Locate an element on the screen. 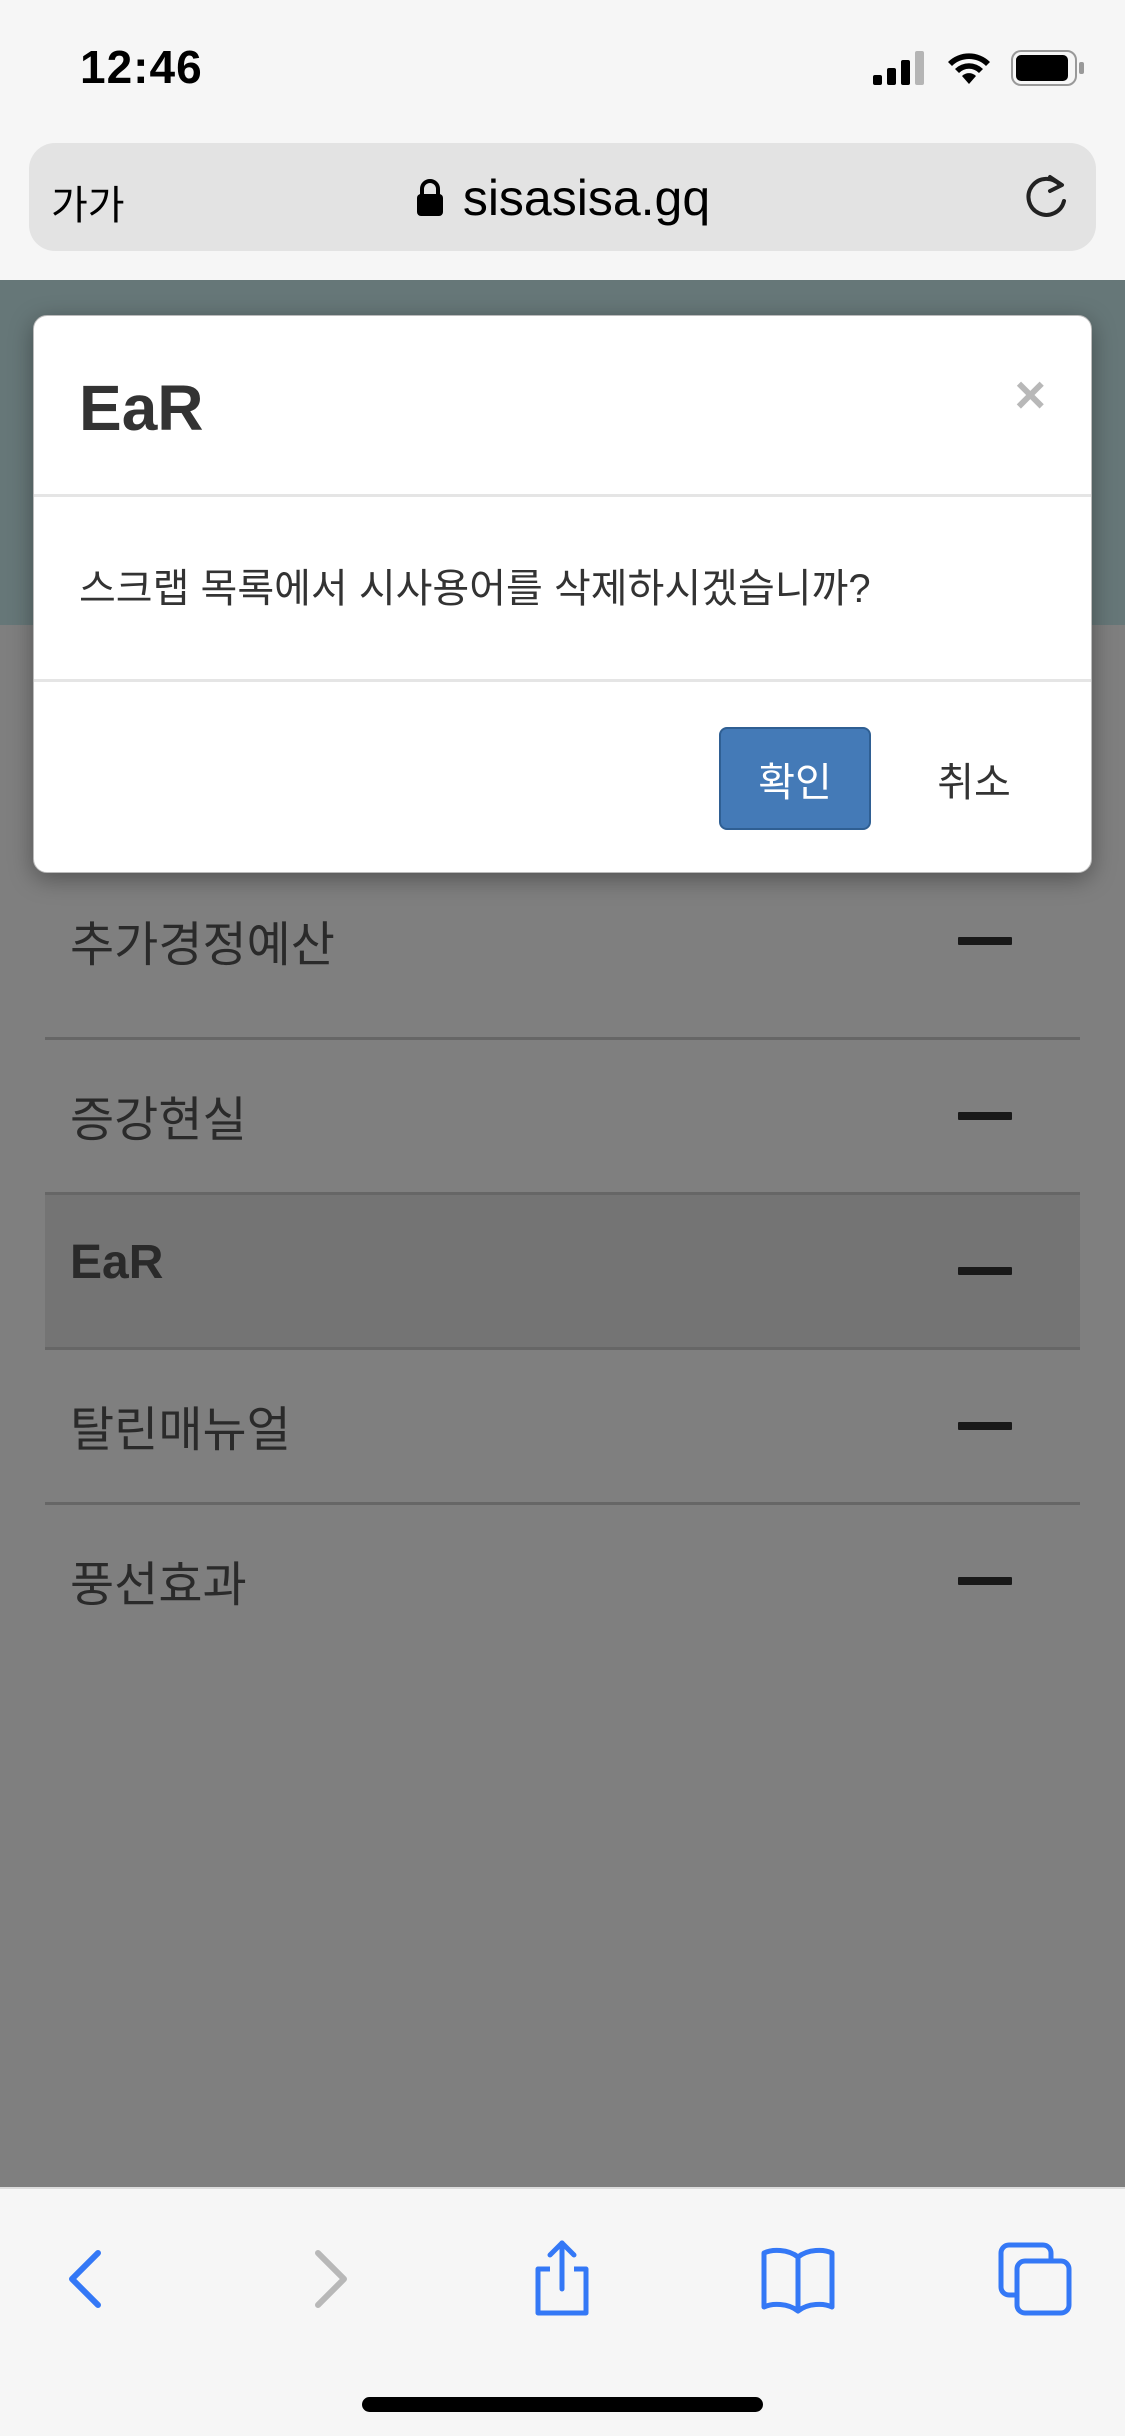 The image size is (1125, 2436). status-bar: 12:46 is located at coordinates (562, 70).